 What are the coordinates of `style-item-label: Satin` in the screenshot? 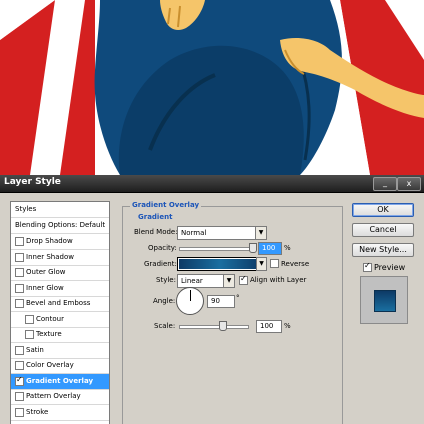 It's located at (35, 349).